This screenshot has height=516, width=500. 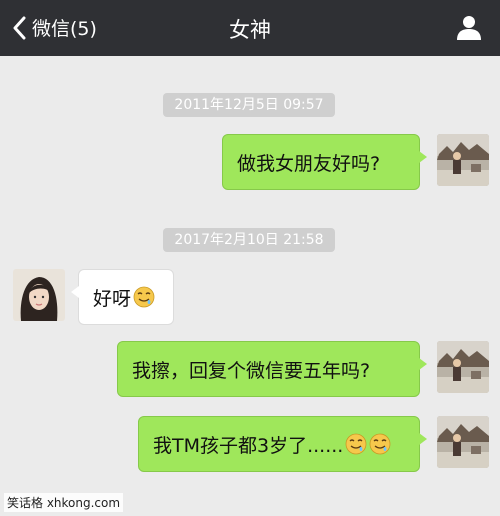 I want to click on timestamp: 2017年2月10日 21:58, so click(x=249, y=240).